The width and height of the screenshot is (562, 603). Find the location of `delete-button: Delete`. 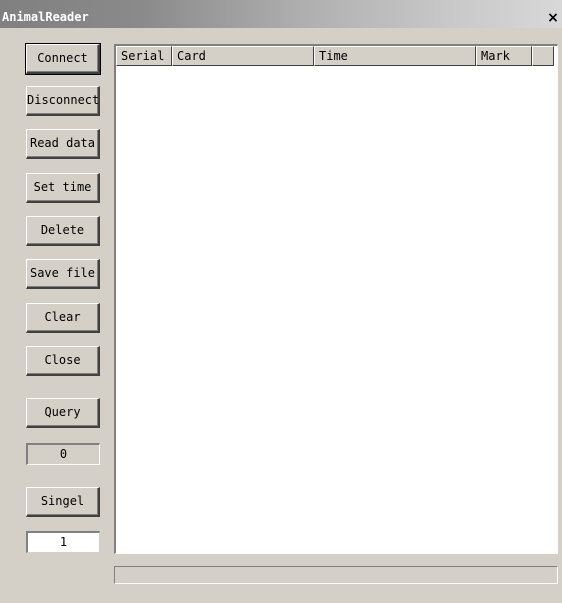

delete-button: Delete is located at coordinates (63, 231).